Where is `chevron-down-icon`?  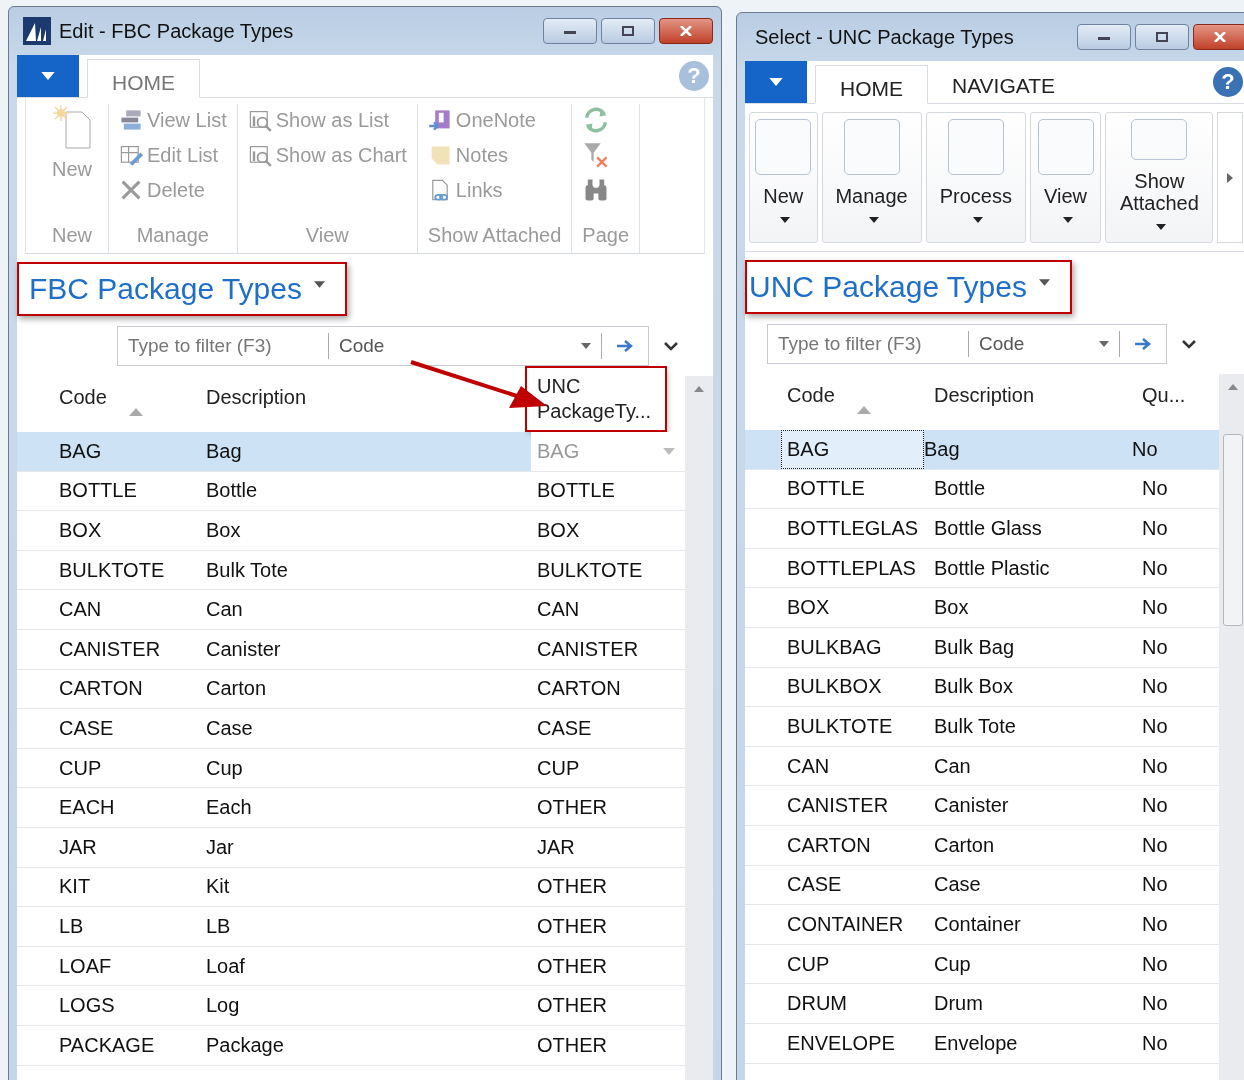 chevron-down-icon is located at coordinates (1189, 344).